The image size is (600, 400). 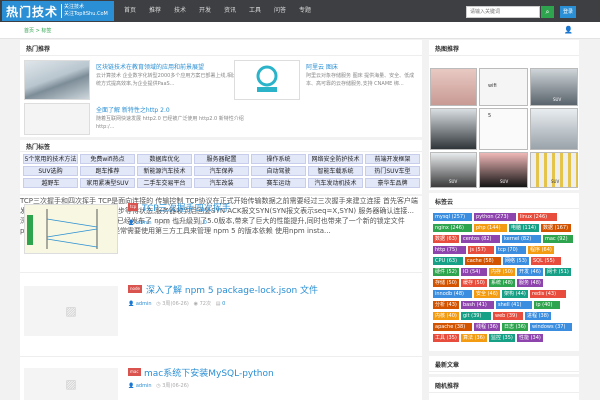 What do you see at coordinates (392, 159) in the screenshot?
I see `tag-link: 前端开发框架` at bounding box center [392, 159].